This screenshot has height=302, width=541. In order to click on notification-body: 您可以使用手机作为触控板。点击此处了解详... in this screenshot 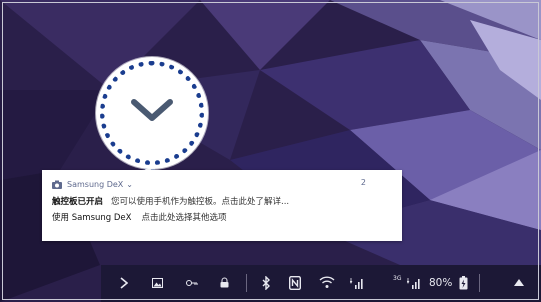, I will do `click(200, 202)`.